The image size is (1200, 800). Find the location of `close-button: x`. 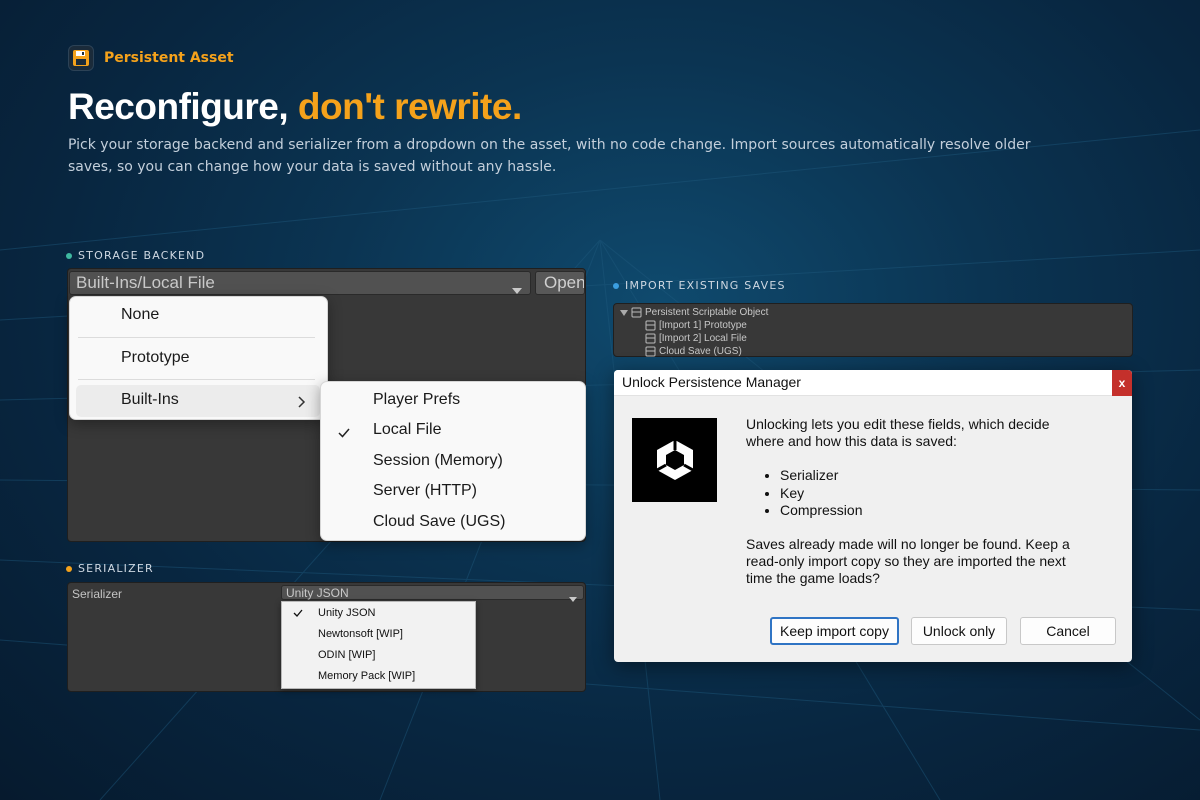

close-button: x is located at coordinates (1122, 383).